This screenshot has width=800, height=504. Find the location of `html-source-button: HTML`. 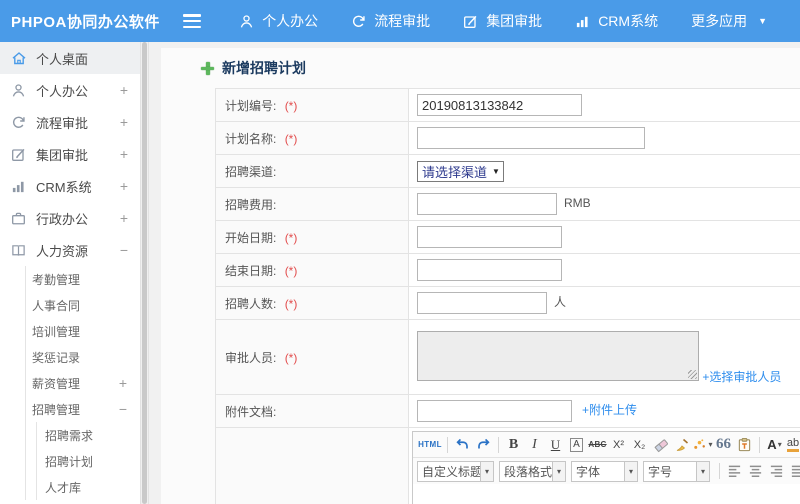

html-source-button: HTML is located at coordinates (430, 445).